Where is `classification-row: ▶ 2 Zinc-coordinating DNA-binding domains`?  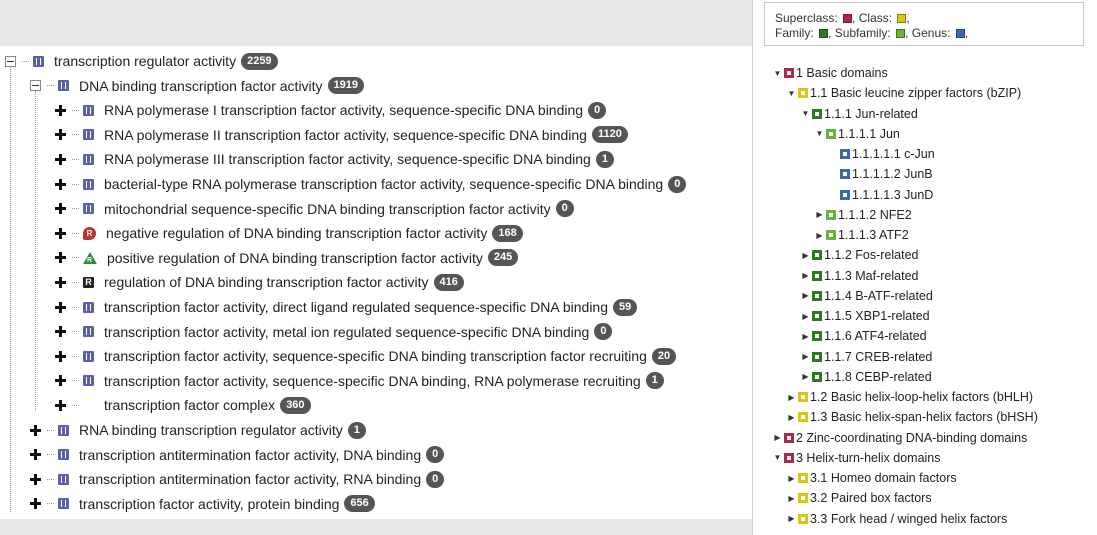
classification-row: ▶ 2 Zinc-coordinating DNA-binding domains is located at coordinates (900, 438).